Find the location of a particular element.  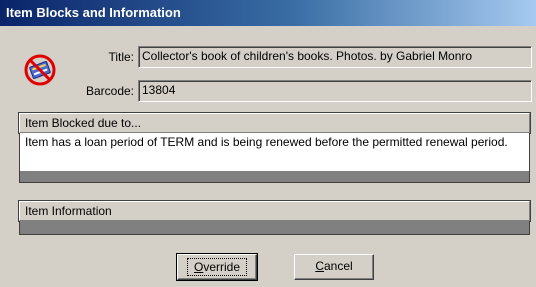

info-heading: Item Information is located at coordinates (274, 211).